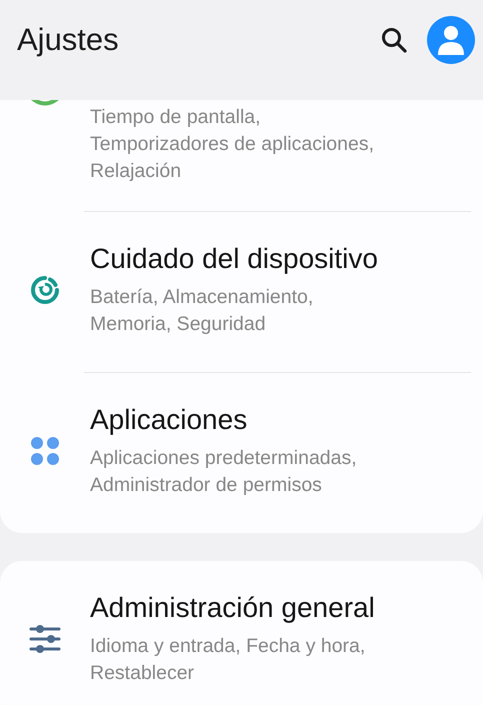 The width and height of the screenshot is (483, 705). Describe the element at coordinates (233, 608) in the screenshot. I see `item-title: Administración general` at that location.